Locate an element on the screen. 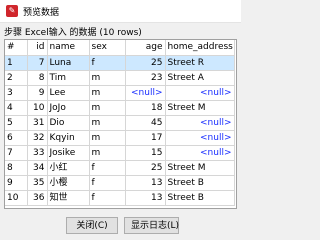 The image size is (320, 240). cell-id: 36 is located at coordinates (37, 198).